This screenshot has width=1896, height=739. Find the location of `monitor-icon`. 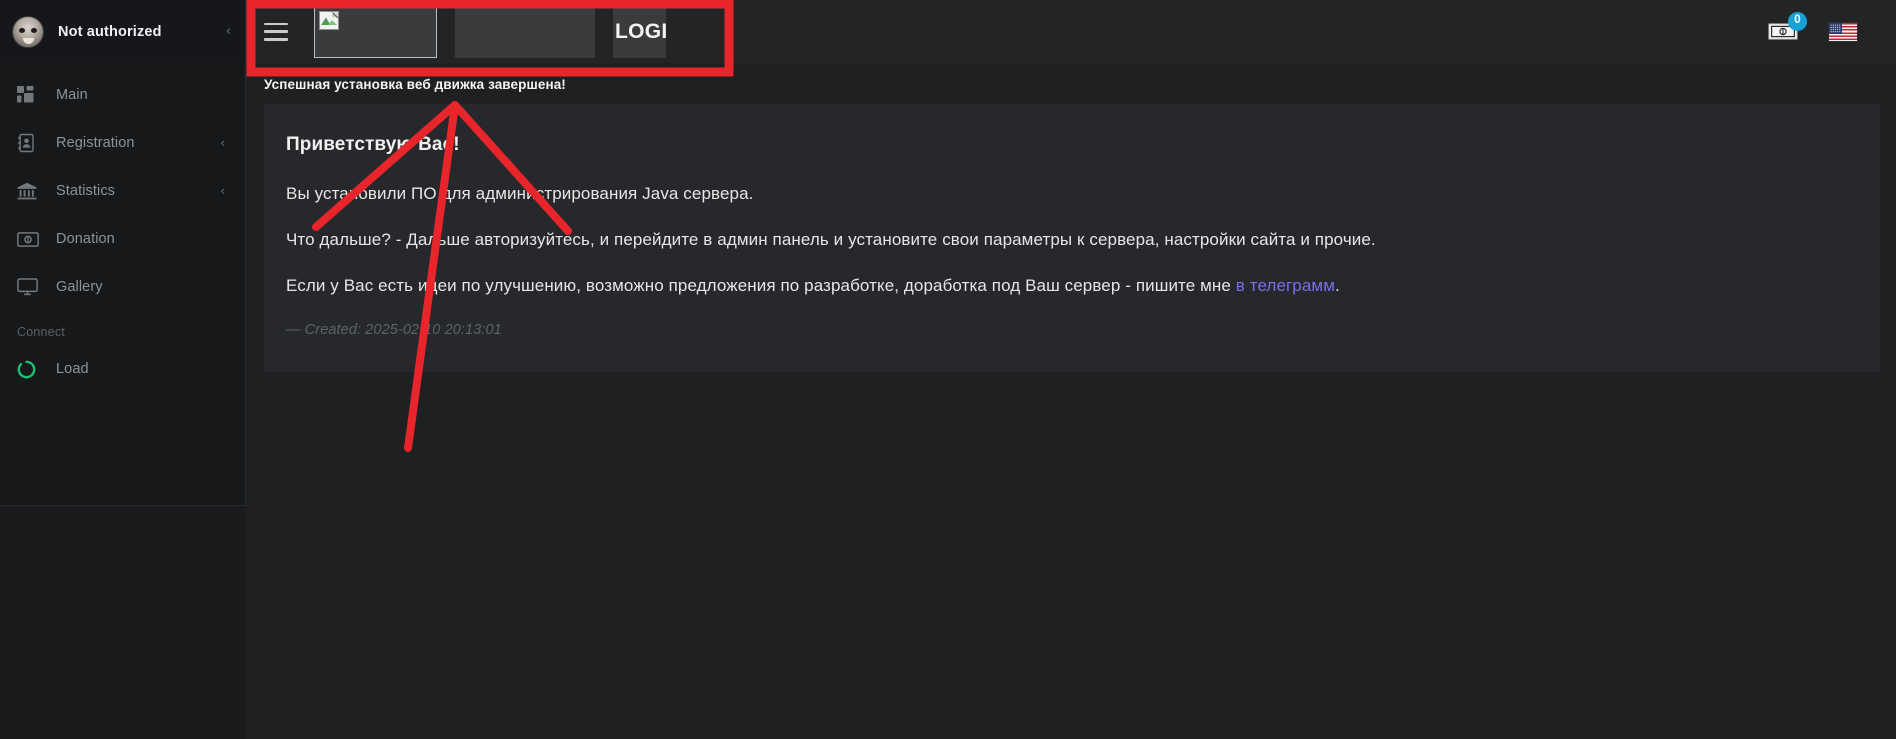

monitor-icon is located at coordinates (30, 287).